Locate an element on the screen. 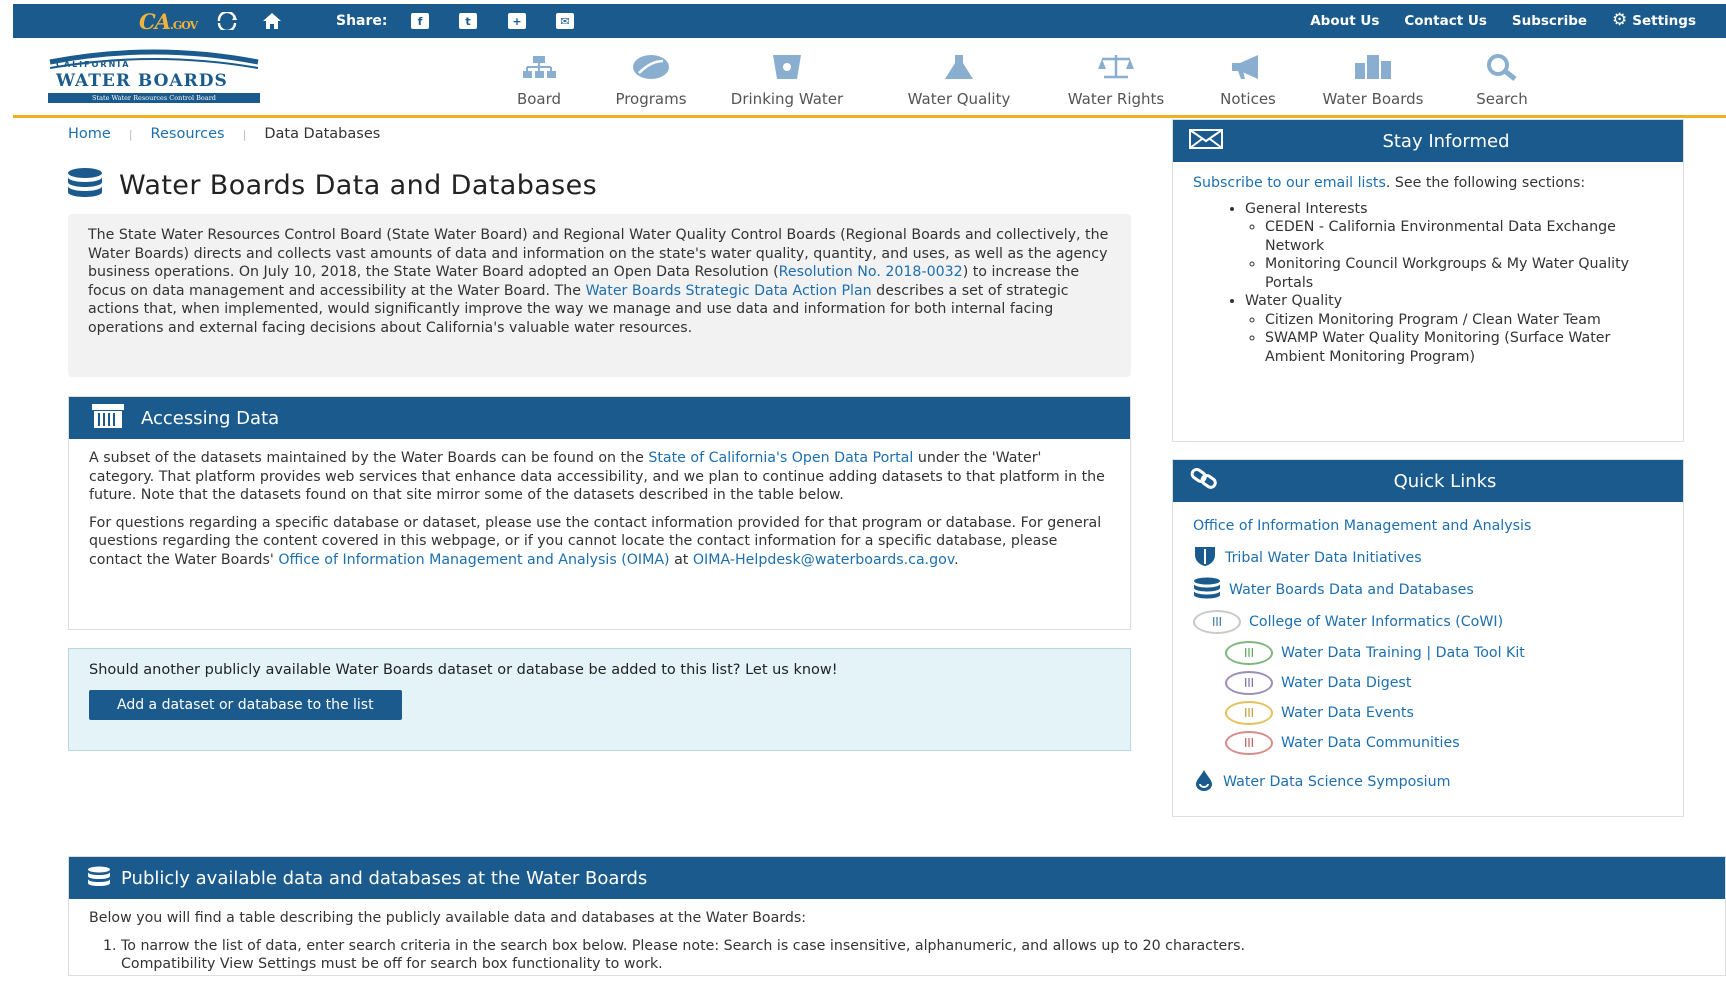  resolution-link: Resolution No. 2018-0032 is located at coordinates (871, 272).